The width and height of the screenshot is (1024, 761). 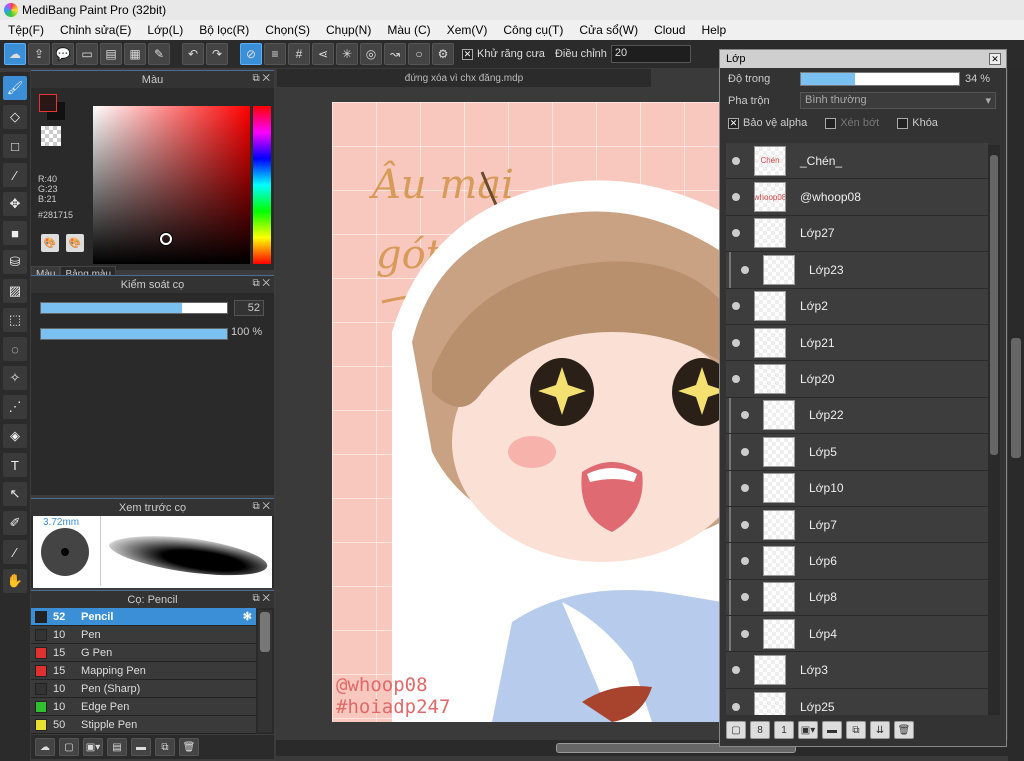 What do you see at coordinates (898, 100) in the screenshot?
I see `blend-mode-select: Bình thường ▾` at bounding box center [898, 100].